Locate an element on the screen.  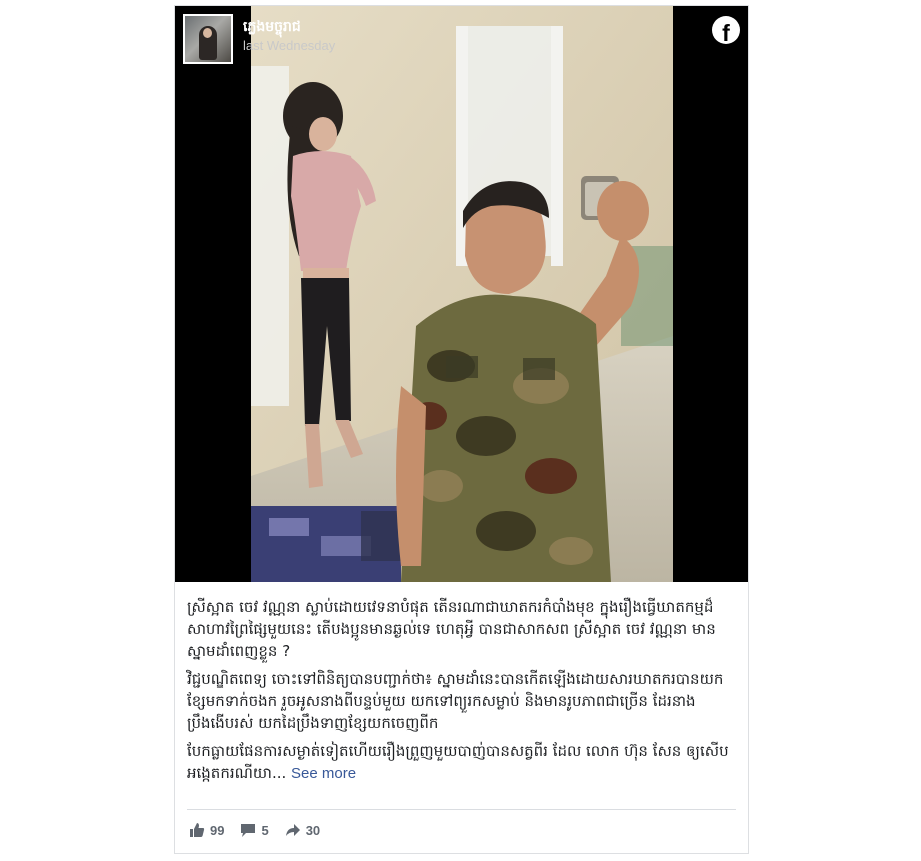
shares-count: 30 is located at coordinates (313, 830).